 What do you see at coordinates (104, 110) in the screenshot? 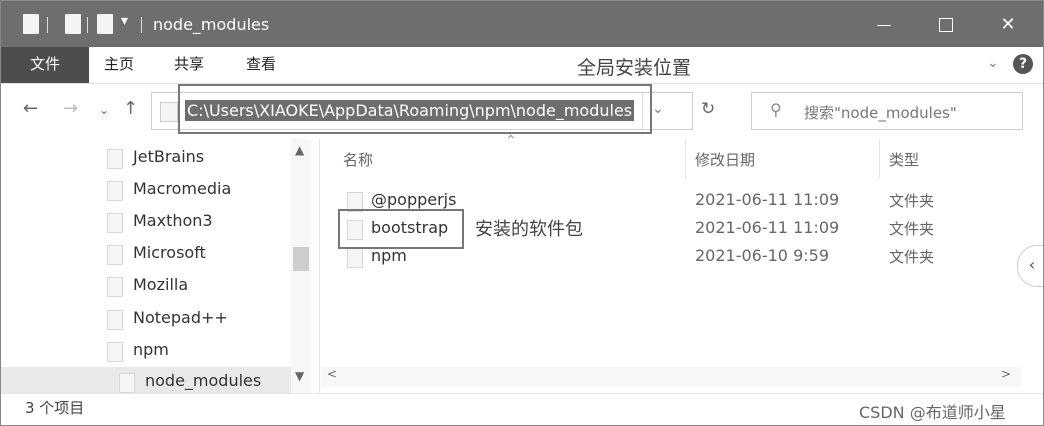
I see `recent-locations-icon: ⌄` at bounding box center [104, 110].